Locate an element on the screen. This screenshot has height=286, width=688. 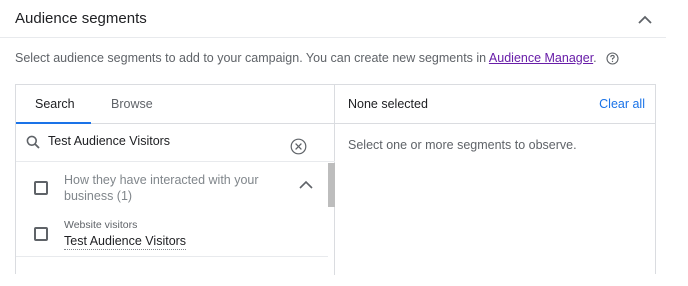
list-item: Website visitors Test Audience Visitors is located at coordinates (172, 235).